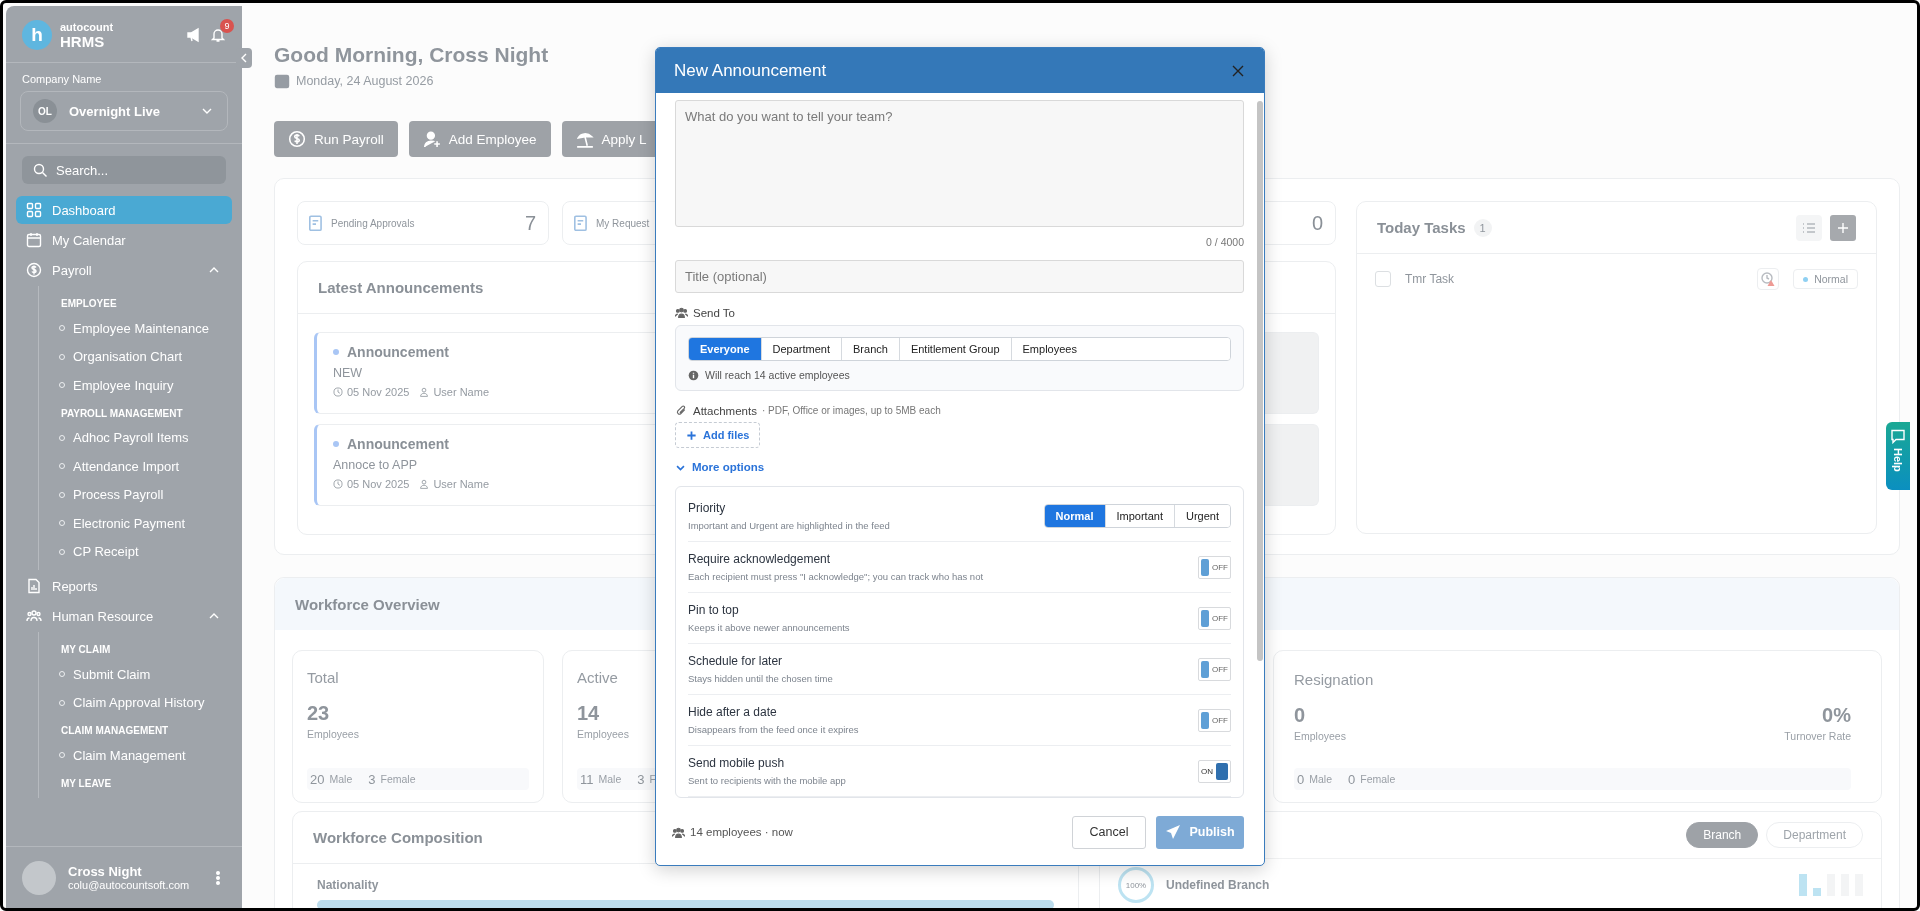 This screenshot has height=911, width=1920. What do you see at coordinates (1825, 279) in the screenshot?
I see `priority-tag: Normal` at bounding box center [1825, 279].